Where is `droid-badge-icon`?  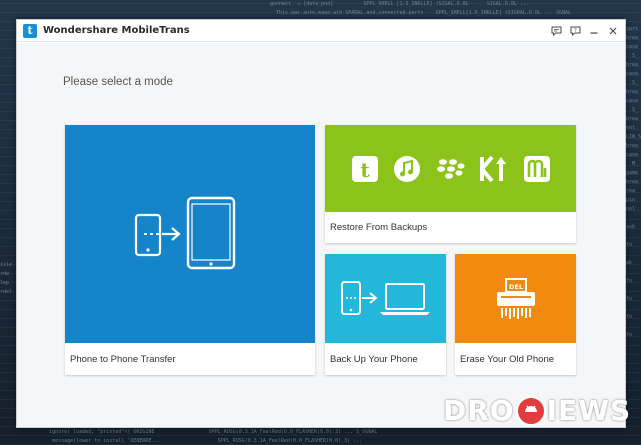
droid-badge-icon is located at coordinates (530, 411).